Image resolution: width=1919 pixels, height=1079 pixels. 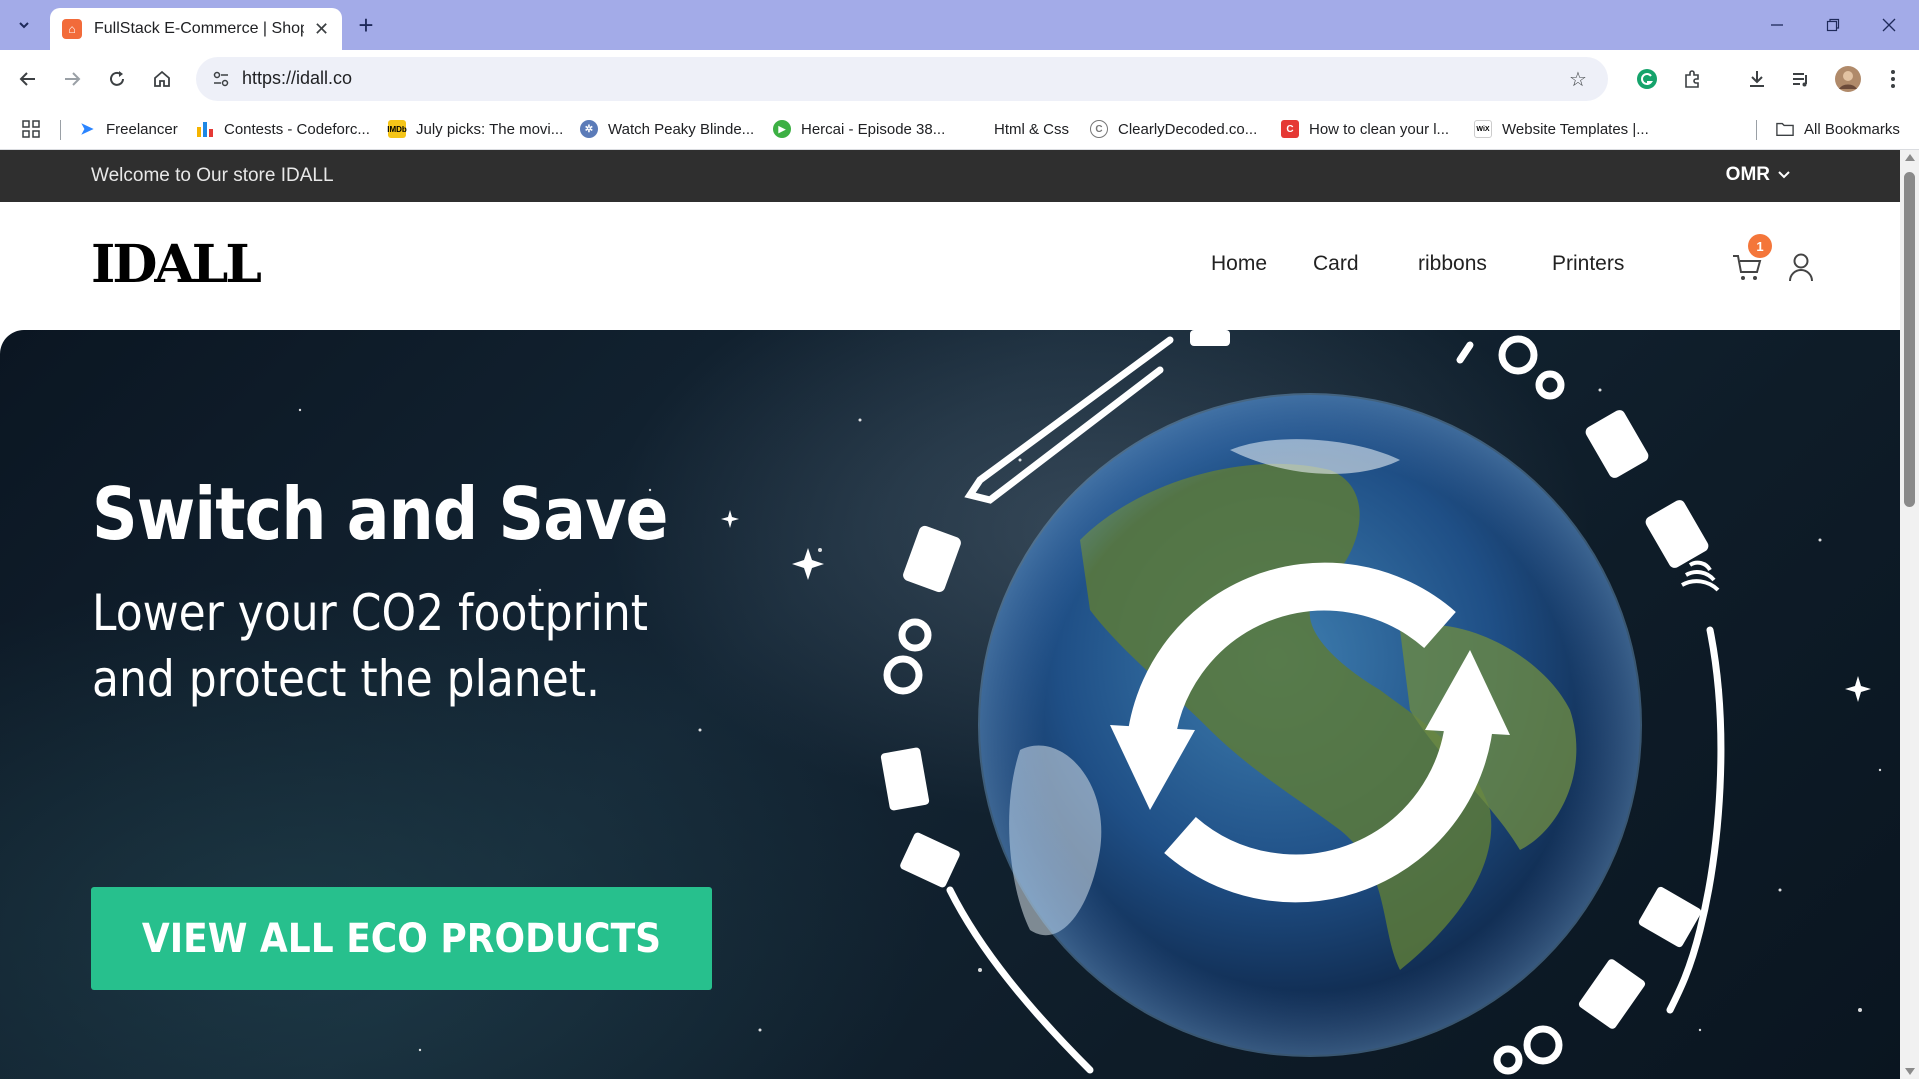 I want to click on nav-home: Home, so click(x=1239, y=264).